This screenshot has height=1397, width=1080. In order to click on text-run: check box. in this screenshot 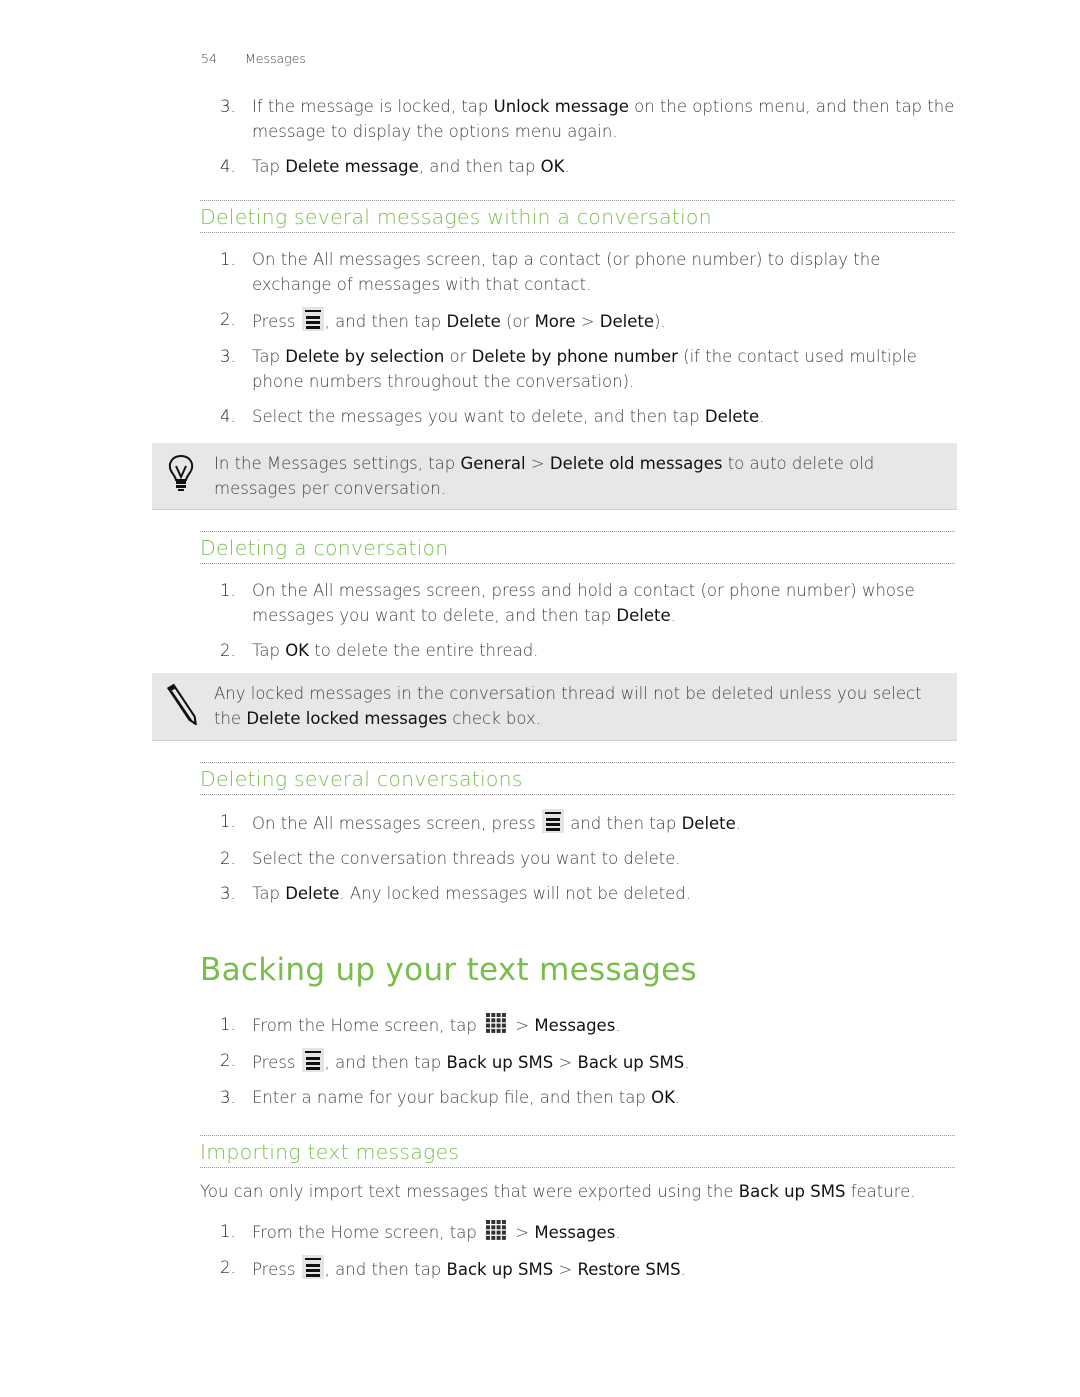, I will do `click(494, 718)`.